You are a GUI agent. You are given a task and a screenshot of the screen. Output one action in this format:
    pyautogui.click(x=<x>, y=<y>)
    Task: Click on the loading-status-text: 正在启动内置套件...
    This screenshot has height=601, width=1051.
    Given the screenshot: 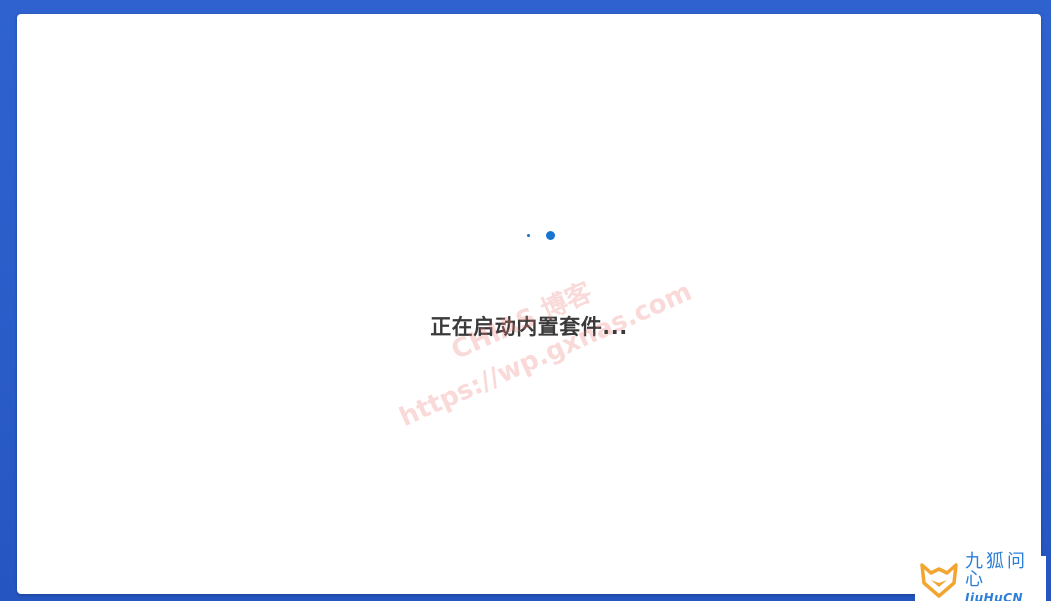 What is the action you would take?
    pyautogui.click(x=529, y=327)
    